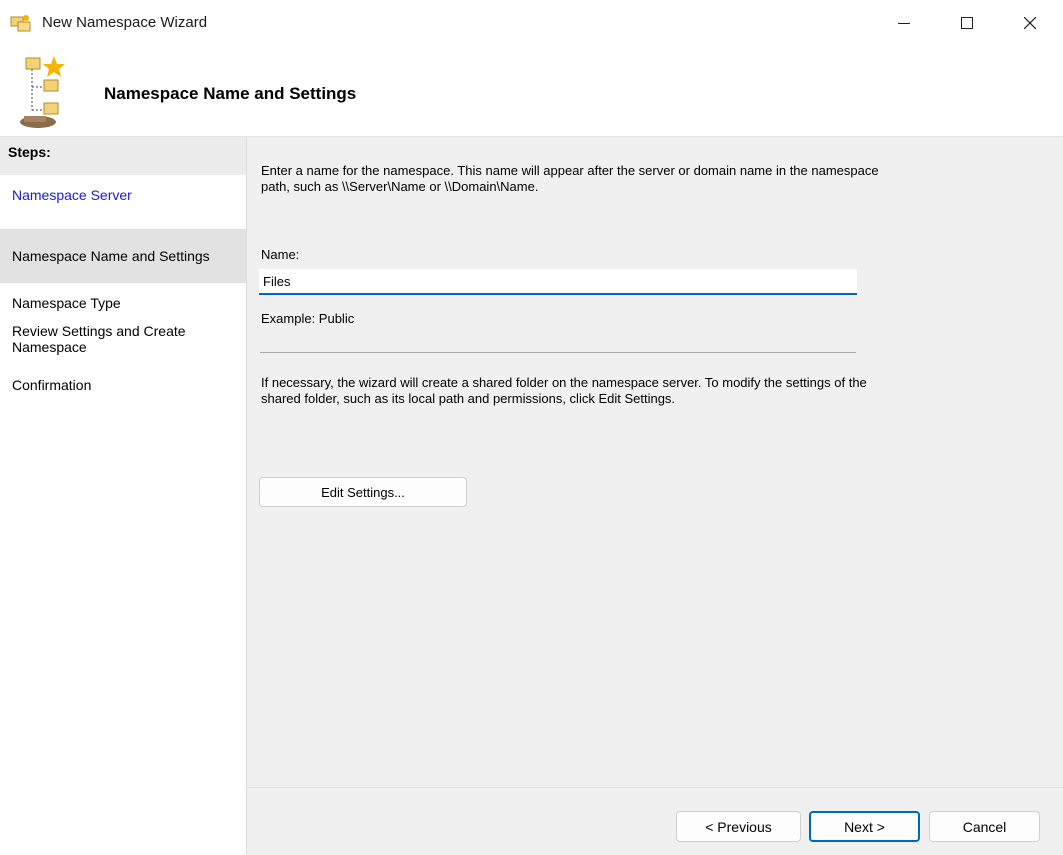  I want to click on close-icon, so click(1030, 23).